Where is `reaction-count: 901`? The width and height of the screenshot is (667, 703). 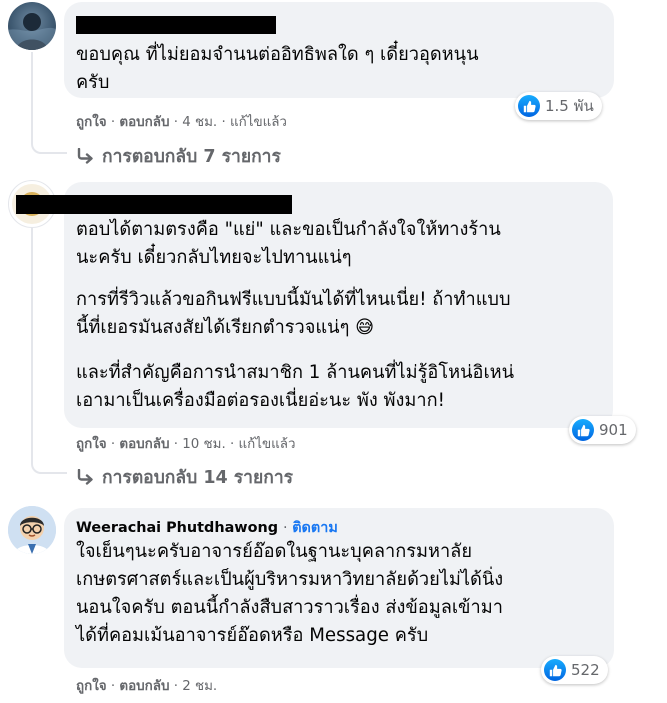
reaction-count: 901 is located at coordinates (602, 430).